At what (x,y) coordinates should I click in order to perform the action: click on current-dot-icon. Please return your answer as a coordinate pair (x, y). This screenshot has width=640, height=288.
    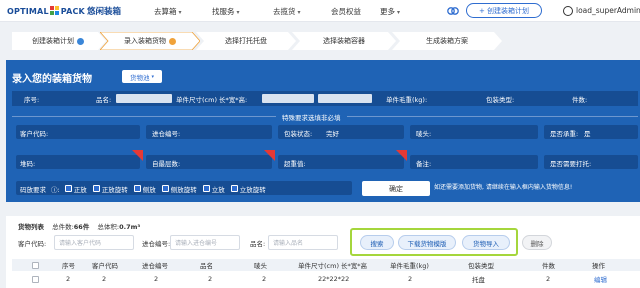
    Looking at the image, I should click on (172, 41).